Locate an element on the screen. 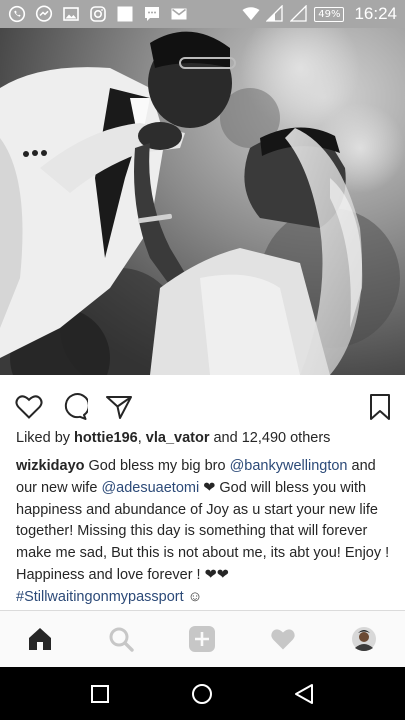 This screenshot has height=720, width=405. liker-vla-vator: vla_vator is located at coordinates (178, 438).